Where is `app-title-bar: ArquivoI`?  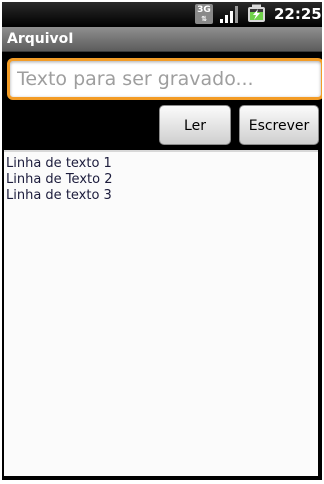
app-title-bar: ArquivoI is located at coordinates (162, 39).